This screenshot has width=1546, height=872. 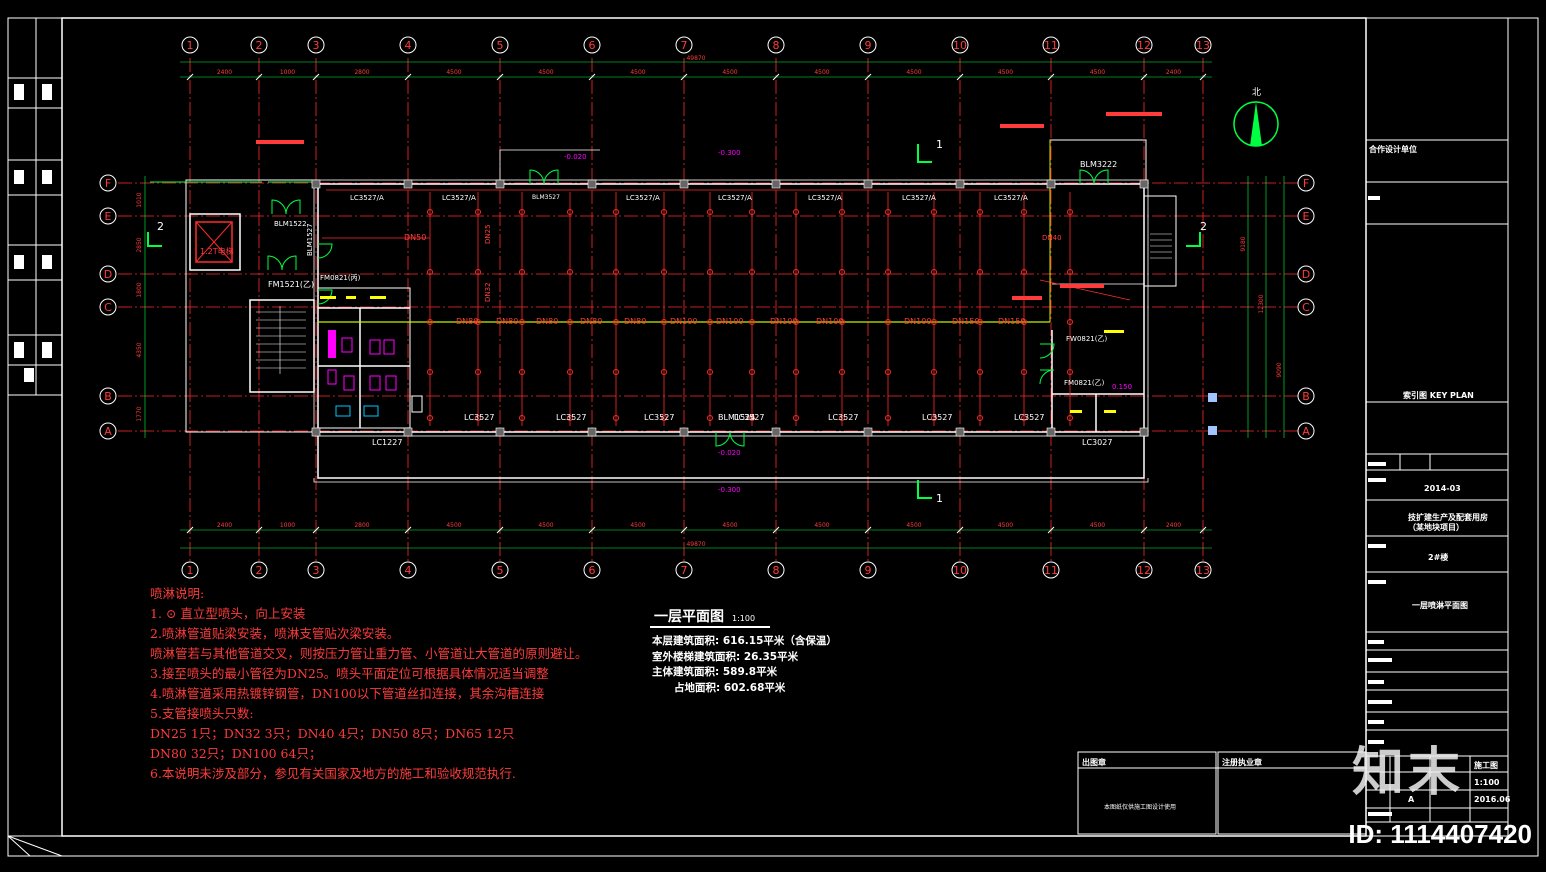 What do you see at coordinates (1279, 369) in the screenshot?
I see `dim-text: 9090` at bounding box center [1279, 369].